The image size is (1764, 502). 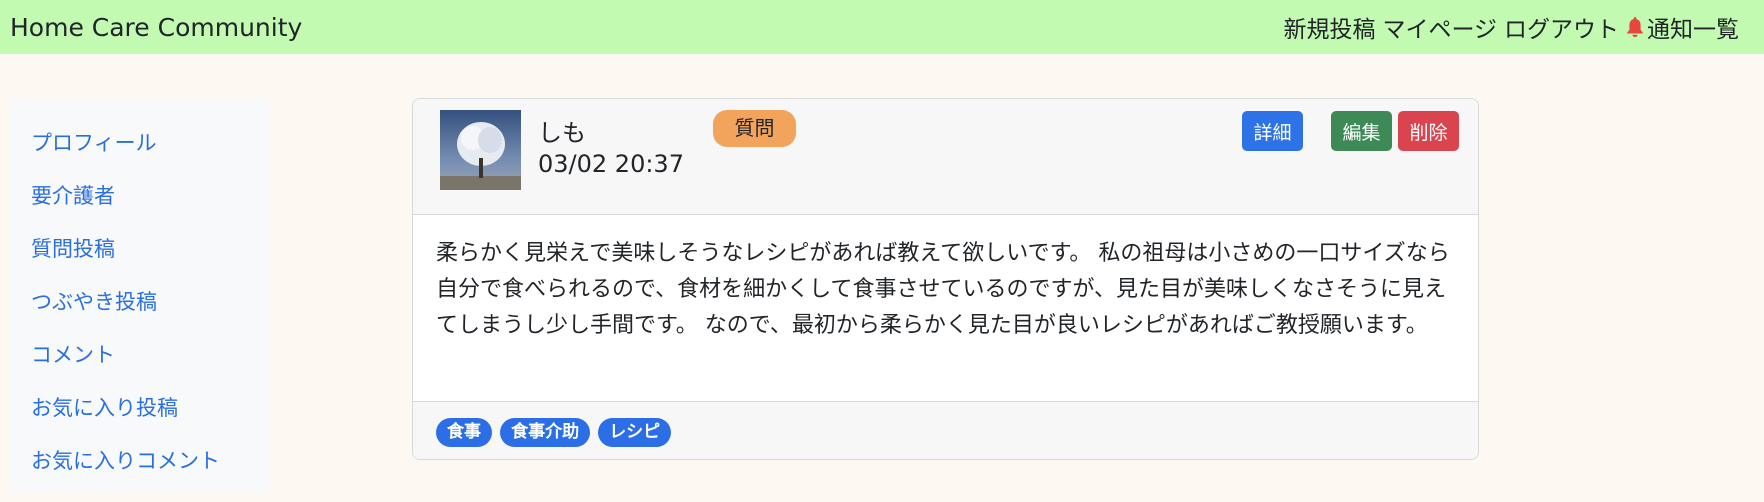 I want to click on brand-link: Home Care Community, so click(x=156, y=27).